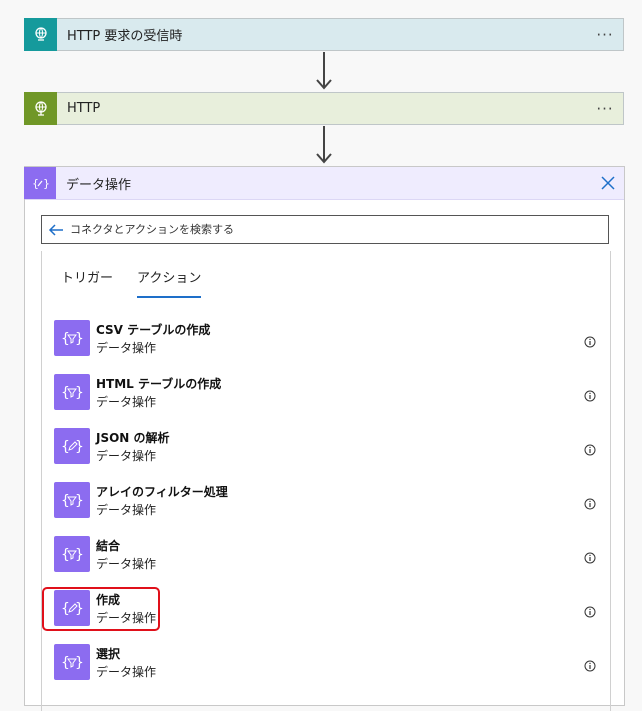 The image size is (642, 711). I want to click on action-name: 選択, so click(108, 654).